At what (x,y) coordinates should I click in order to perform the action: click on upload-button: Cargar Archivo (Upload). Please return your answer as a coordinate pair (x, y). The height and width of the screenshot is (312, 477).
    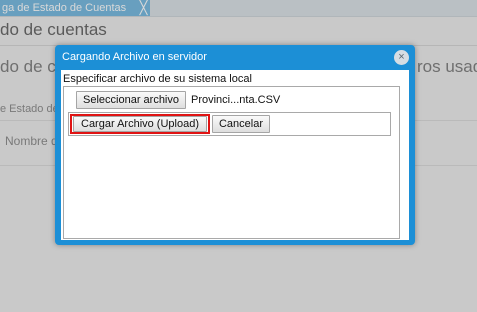
    Looking at the image, I should click on (140, 124).